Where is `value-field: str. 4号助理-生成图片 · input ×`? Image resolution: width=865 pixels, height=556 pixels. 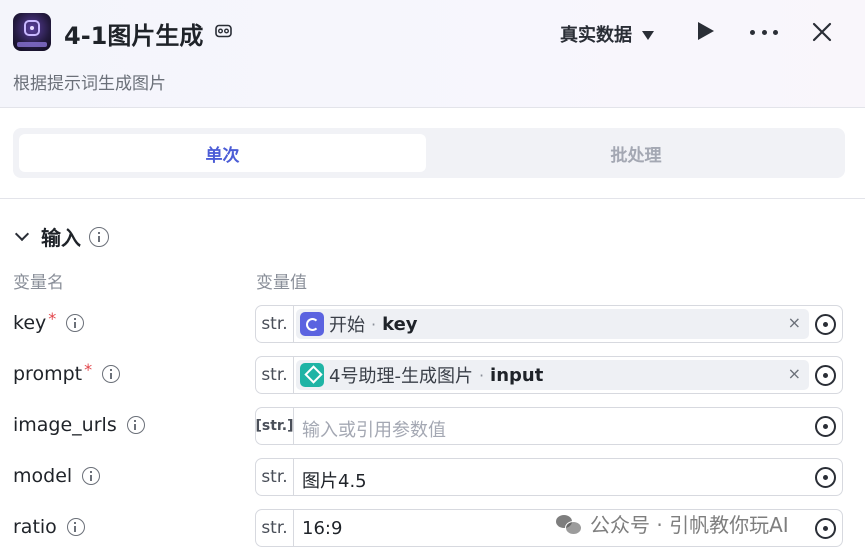
value-field: str. 4号助理-生成图片 · input × is located at coordinates (549, 375).